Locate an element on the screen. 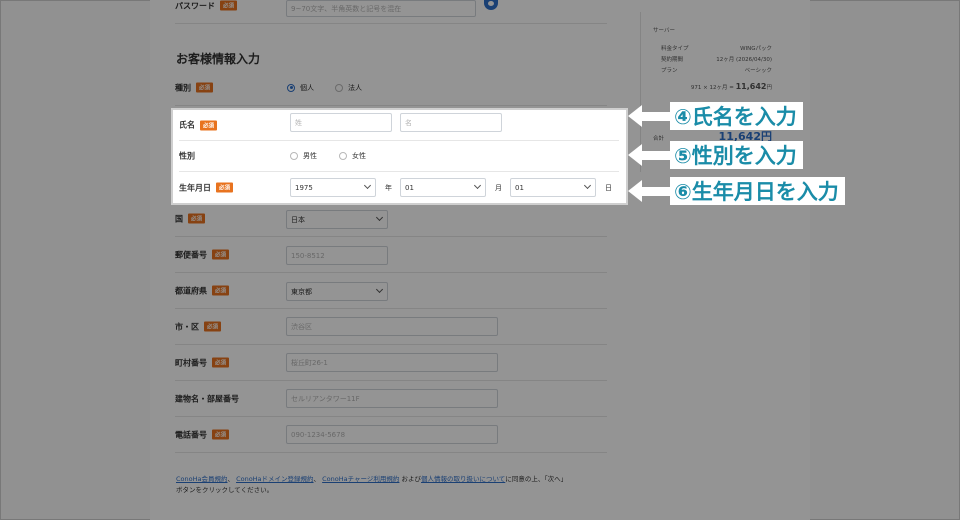  city-row: 市・区 必須 渋谷区 is located at coordinates (391, 327).